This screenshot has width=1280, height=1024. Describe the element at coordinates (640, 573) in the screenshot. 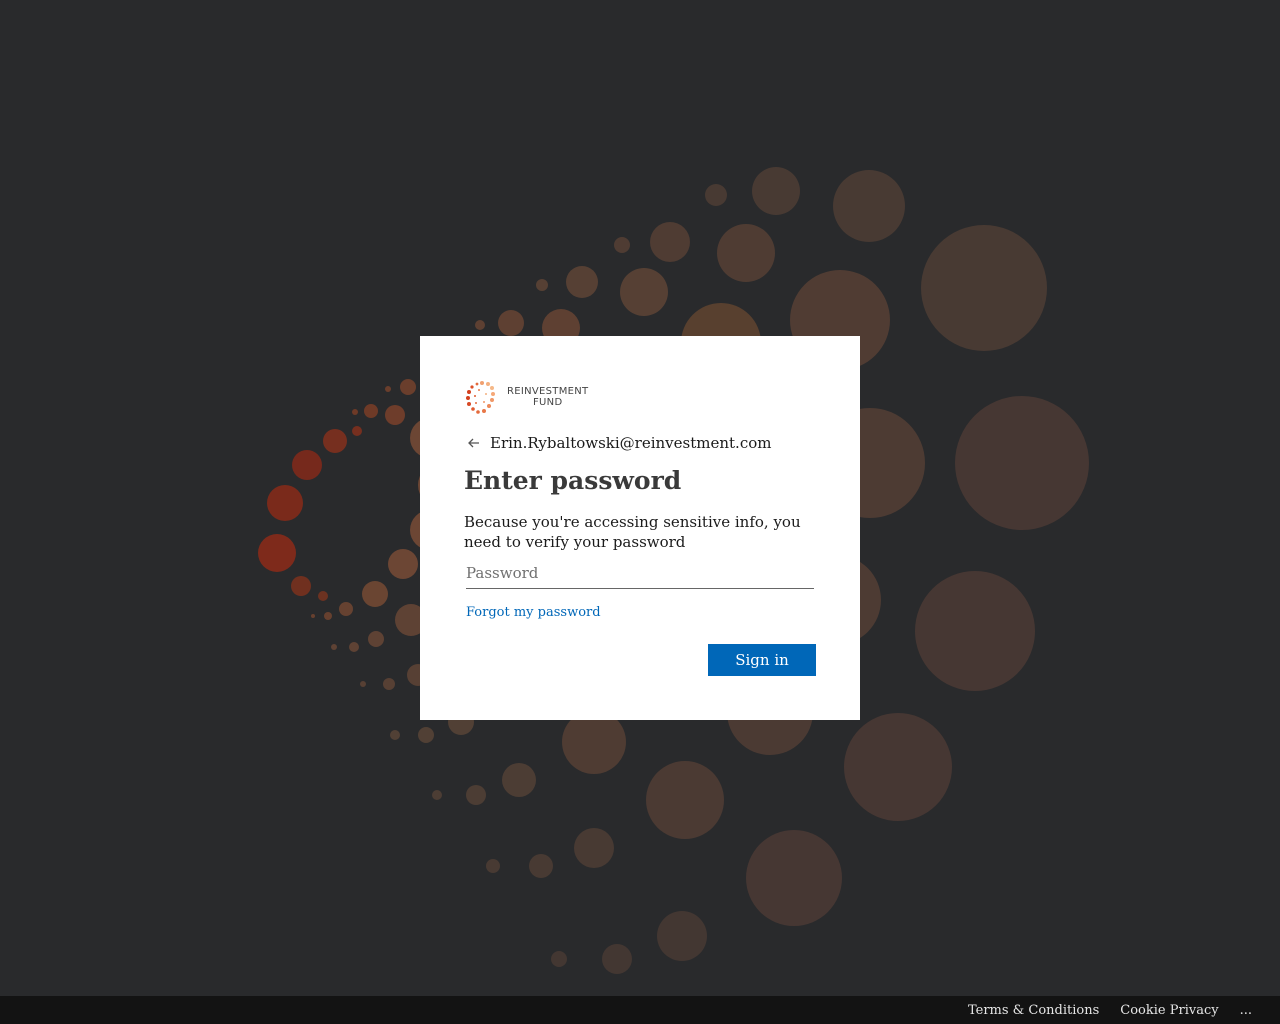

I see `password-field` at that location.